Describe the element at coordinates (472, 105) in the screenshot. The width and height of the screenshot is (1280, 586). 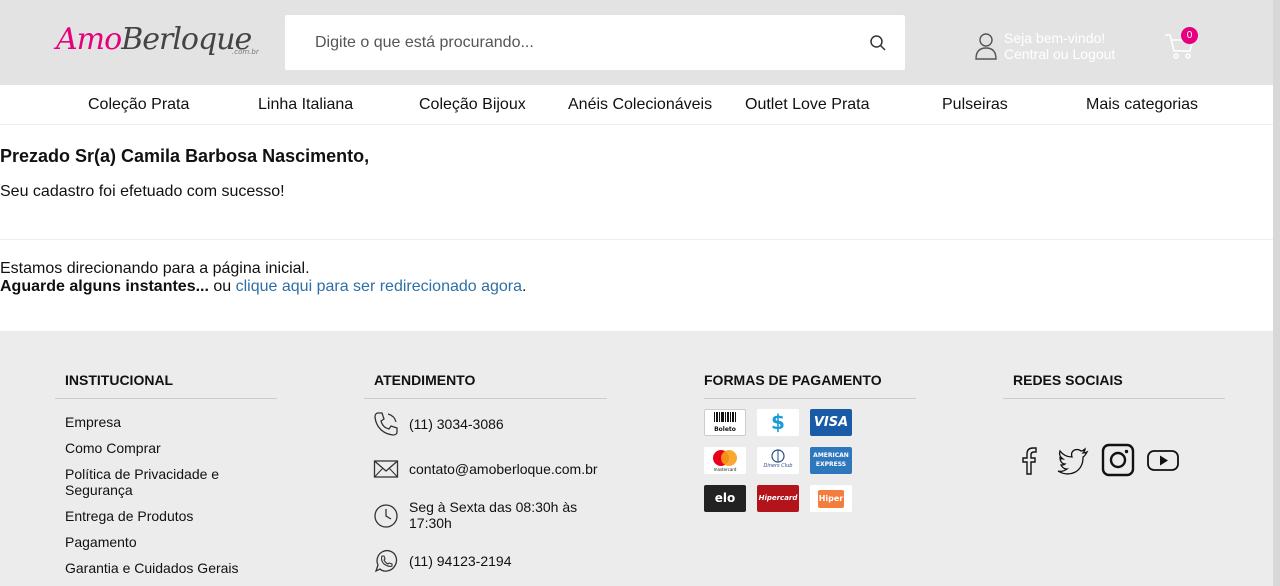
I see `nav-colecao-bijoux: Coleção Bijoux` at that location.